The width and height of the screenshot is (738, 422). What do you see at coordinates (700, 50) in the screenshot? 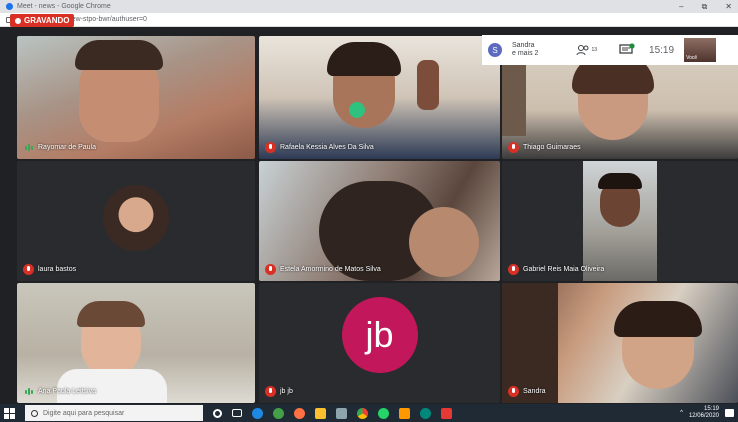
I see `self-view-thumbnail: Você` at bounding box center [700, 50].